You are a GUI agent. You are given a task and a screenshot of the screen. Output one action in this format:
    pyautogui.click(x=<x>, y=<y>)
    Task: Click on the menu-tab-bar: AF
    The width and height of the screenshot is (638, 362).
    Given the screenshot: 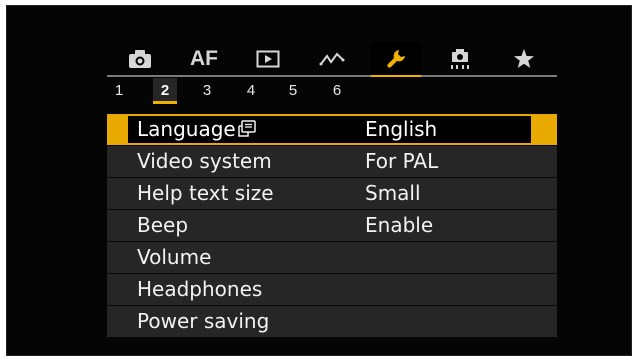 What is the action you would take?
    pyautogui.click(x=332, y=59)
    